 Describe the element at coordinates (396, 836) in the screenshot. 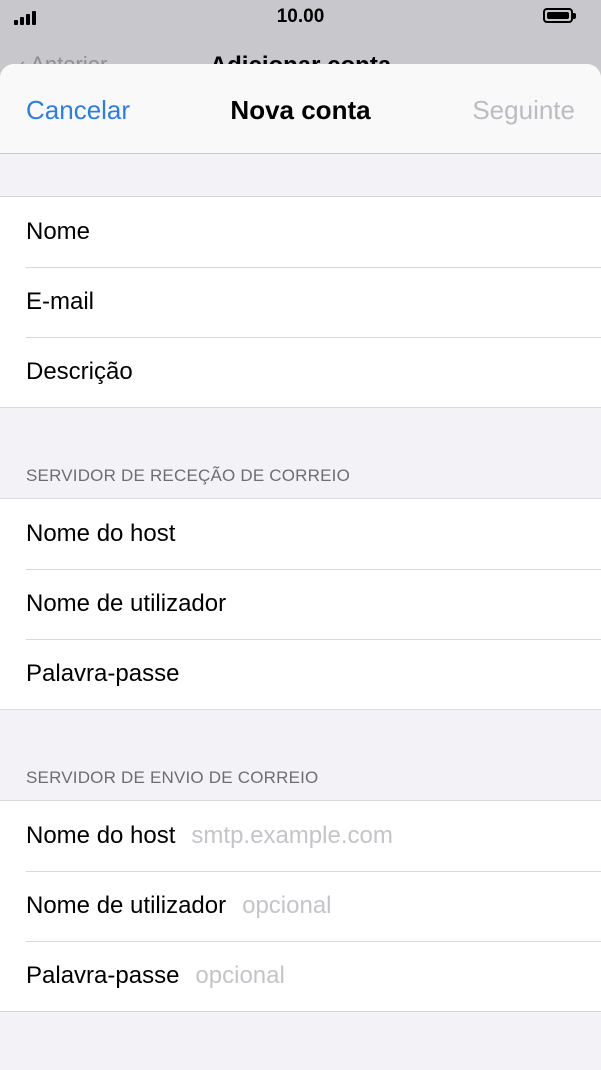

I see `outgoing-host-field` at that location.